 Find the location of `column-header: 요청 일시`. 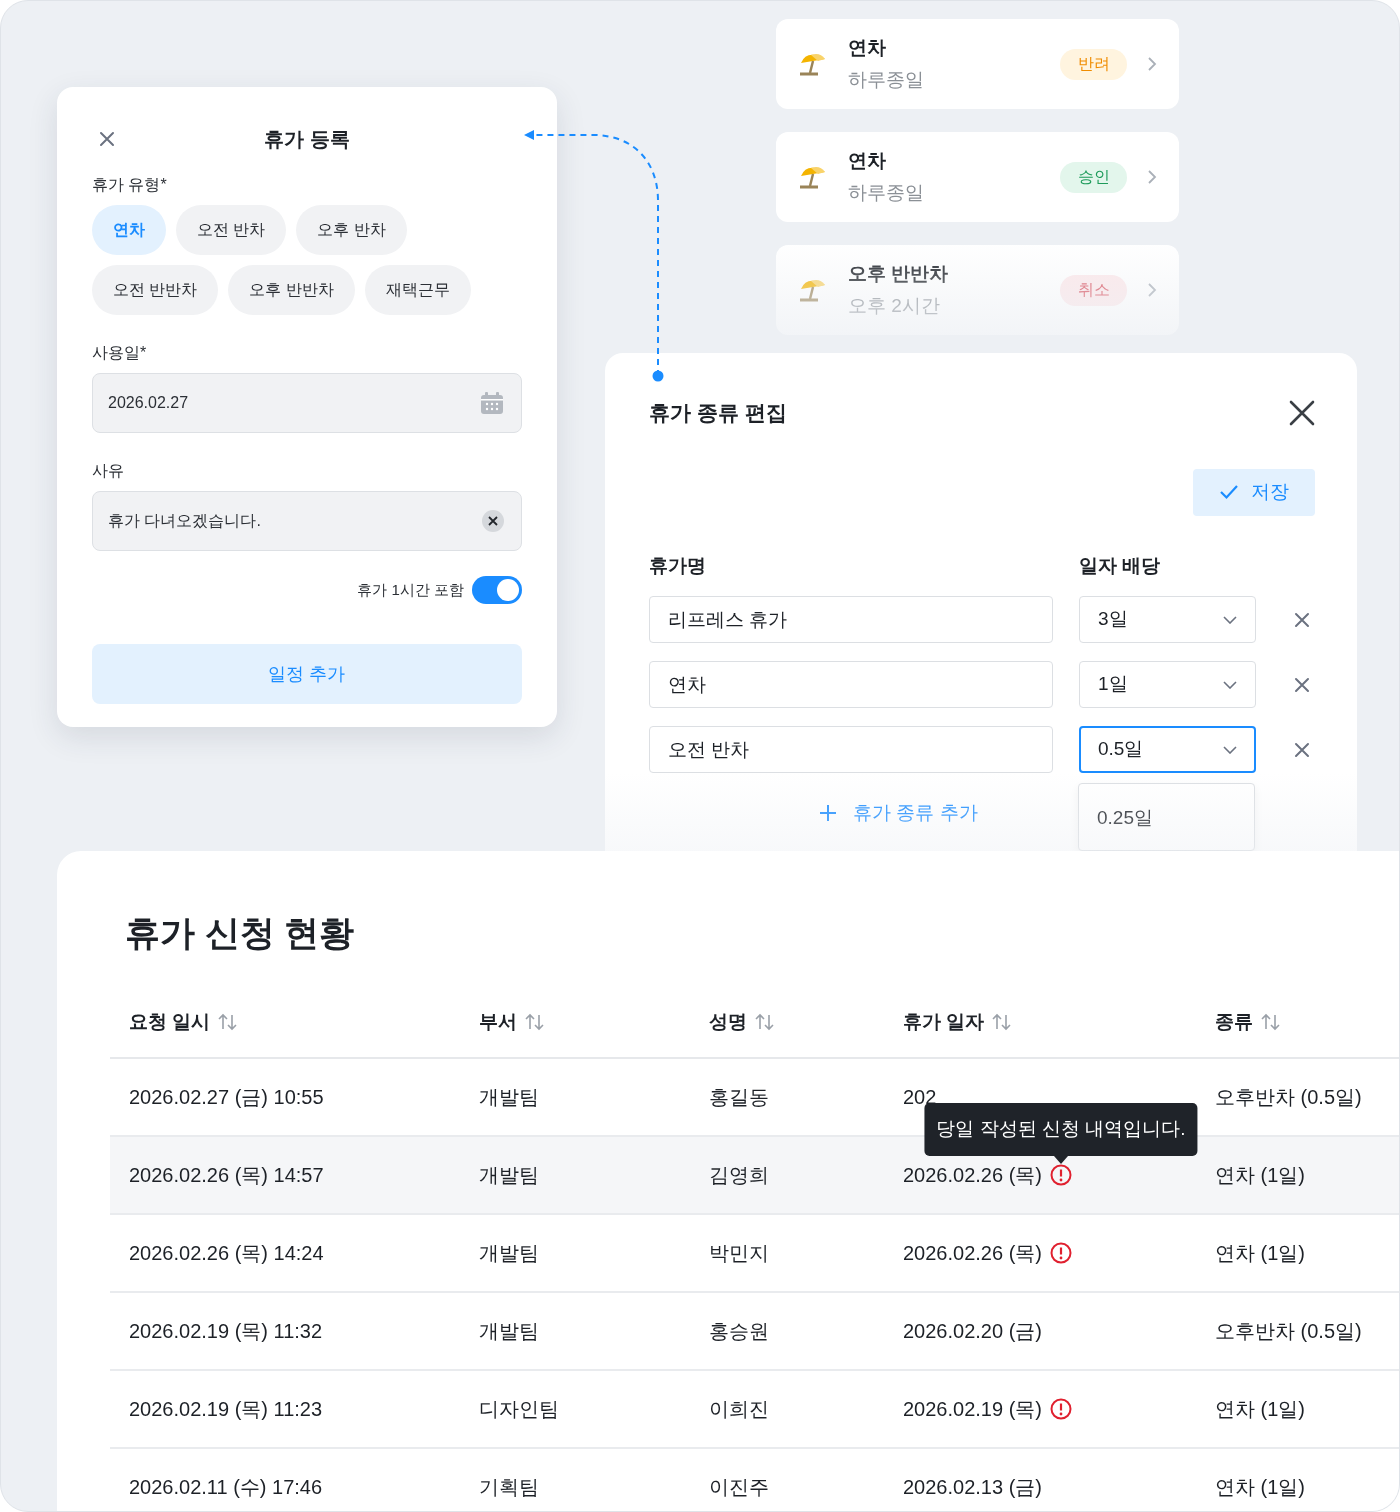

column-header: 요청 일시 is located at coordinates (170, 1022).